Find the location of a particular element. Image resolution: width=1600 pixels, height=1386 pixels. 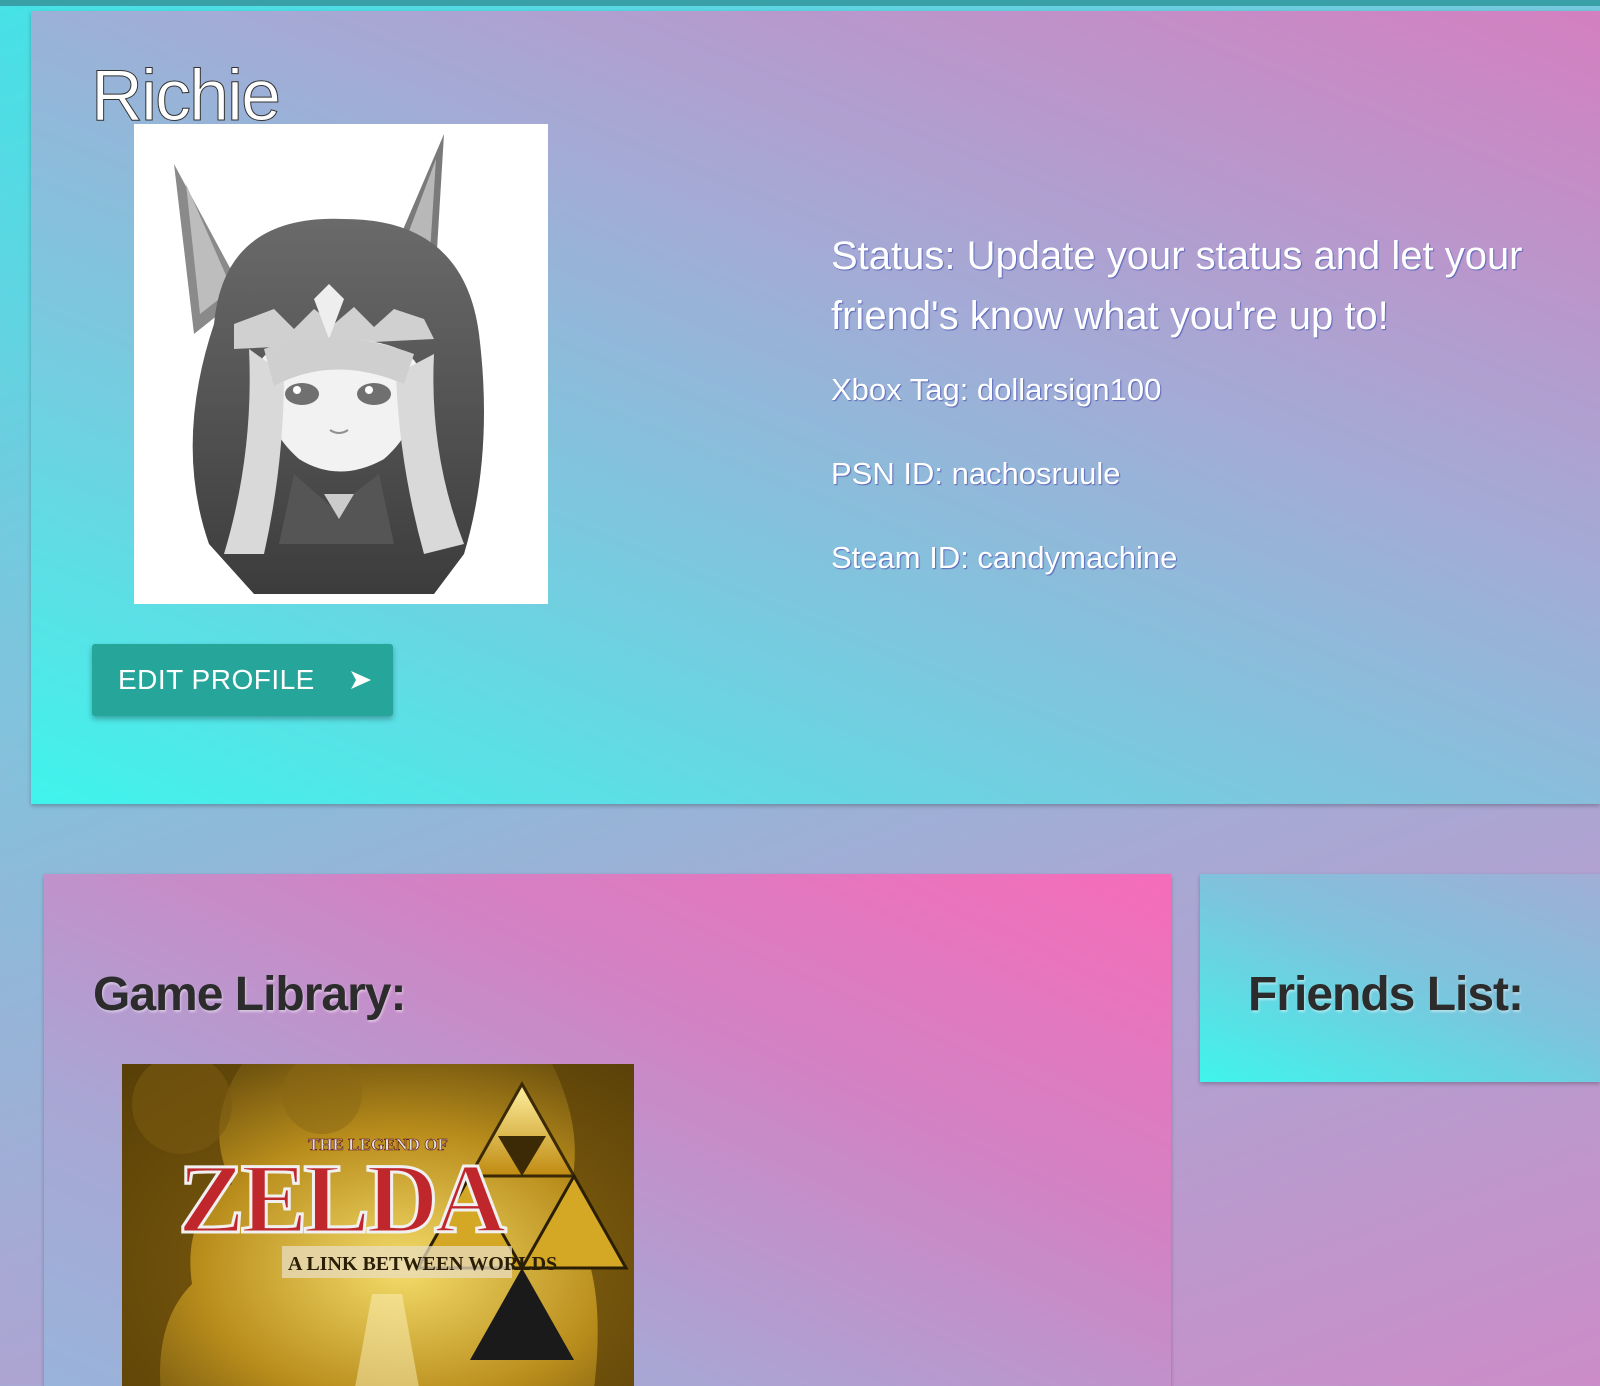

edit-profile-button: EDIT PROFILE is located at coordinates (242, 680).